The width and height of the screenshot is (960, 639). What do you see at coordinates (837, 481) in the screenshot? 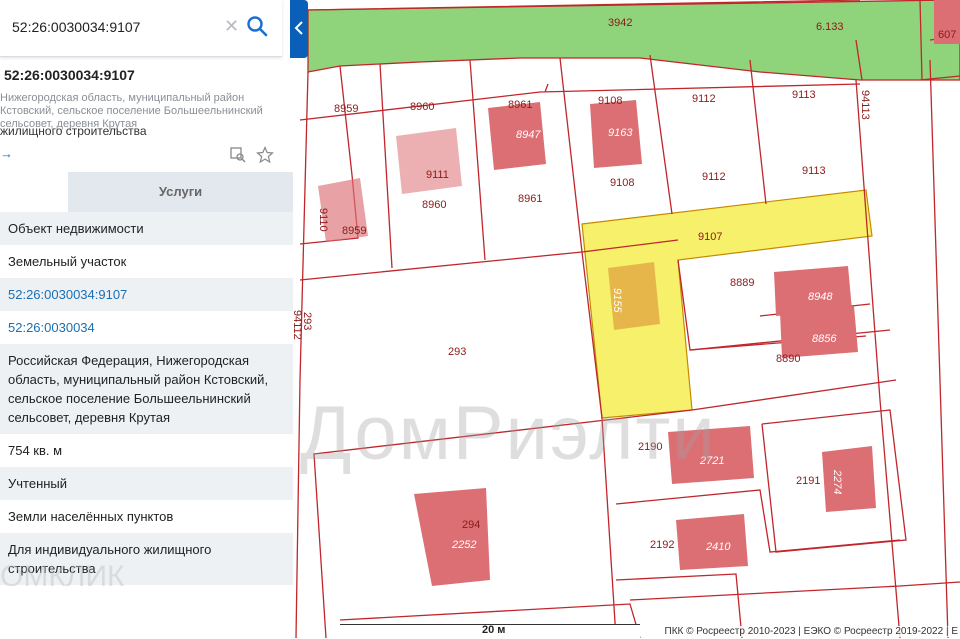
I see `label-2274: 2274` at bounding box center [837, 481].